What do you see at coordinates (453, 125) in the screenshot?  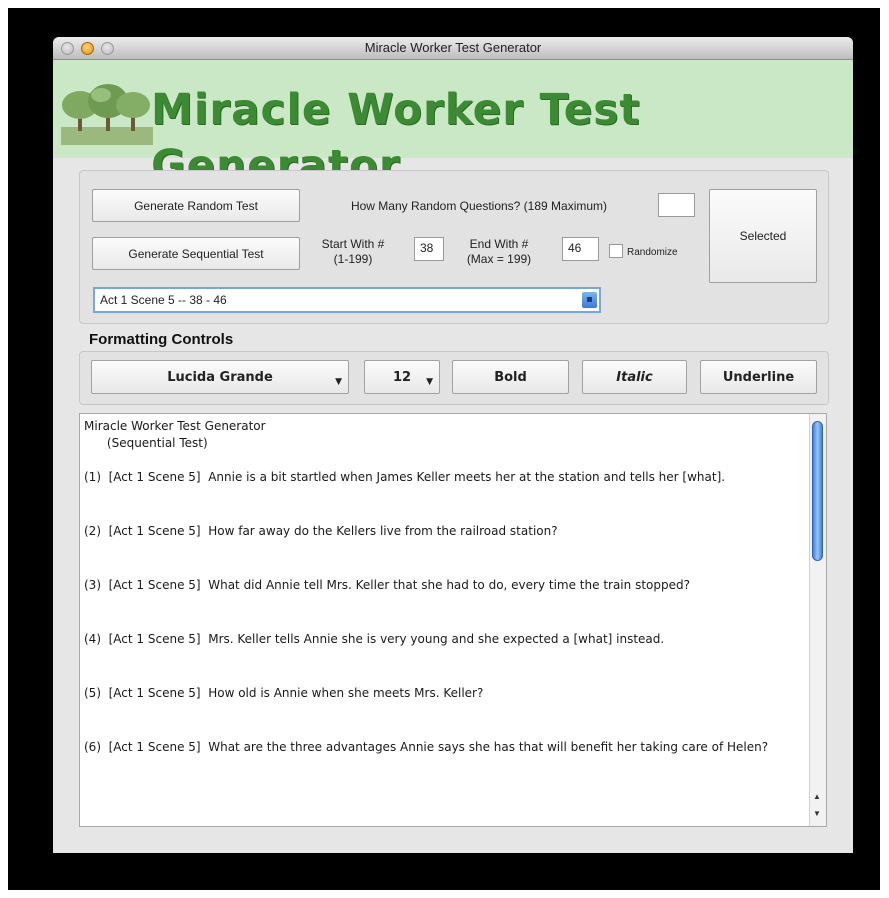 I see `header-banner: Miracle Worker Test Generator` at bounding box center [453, 125].